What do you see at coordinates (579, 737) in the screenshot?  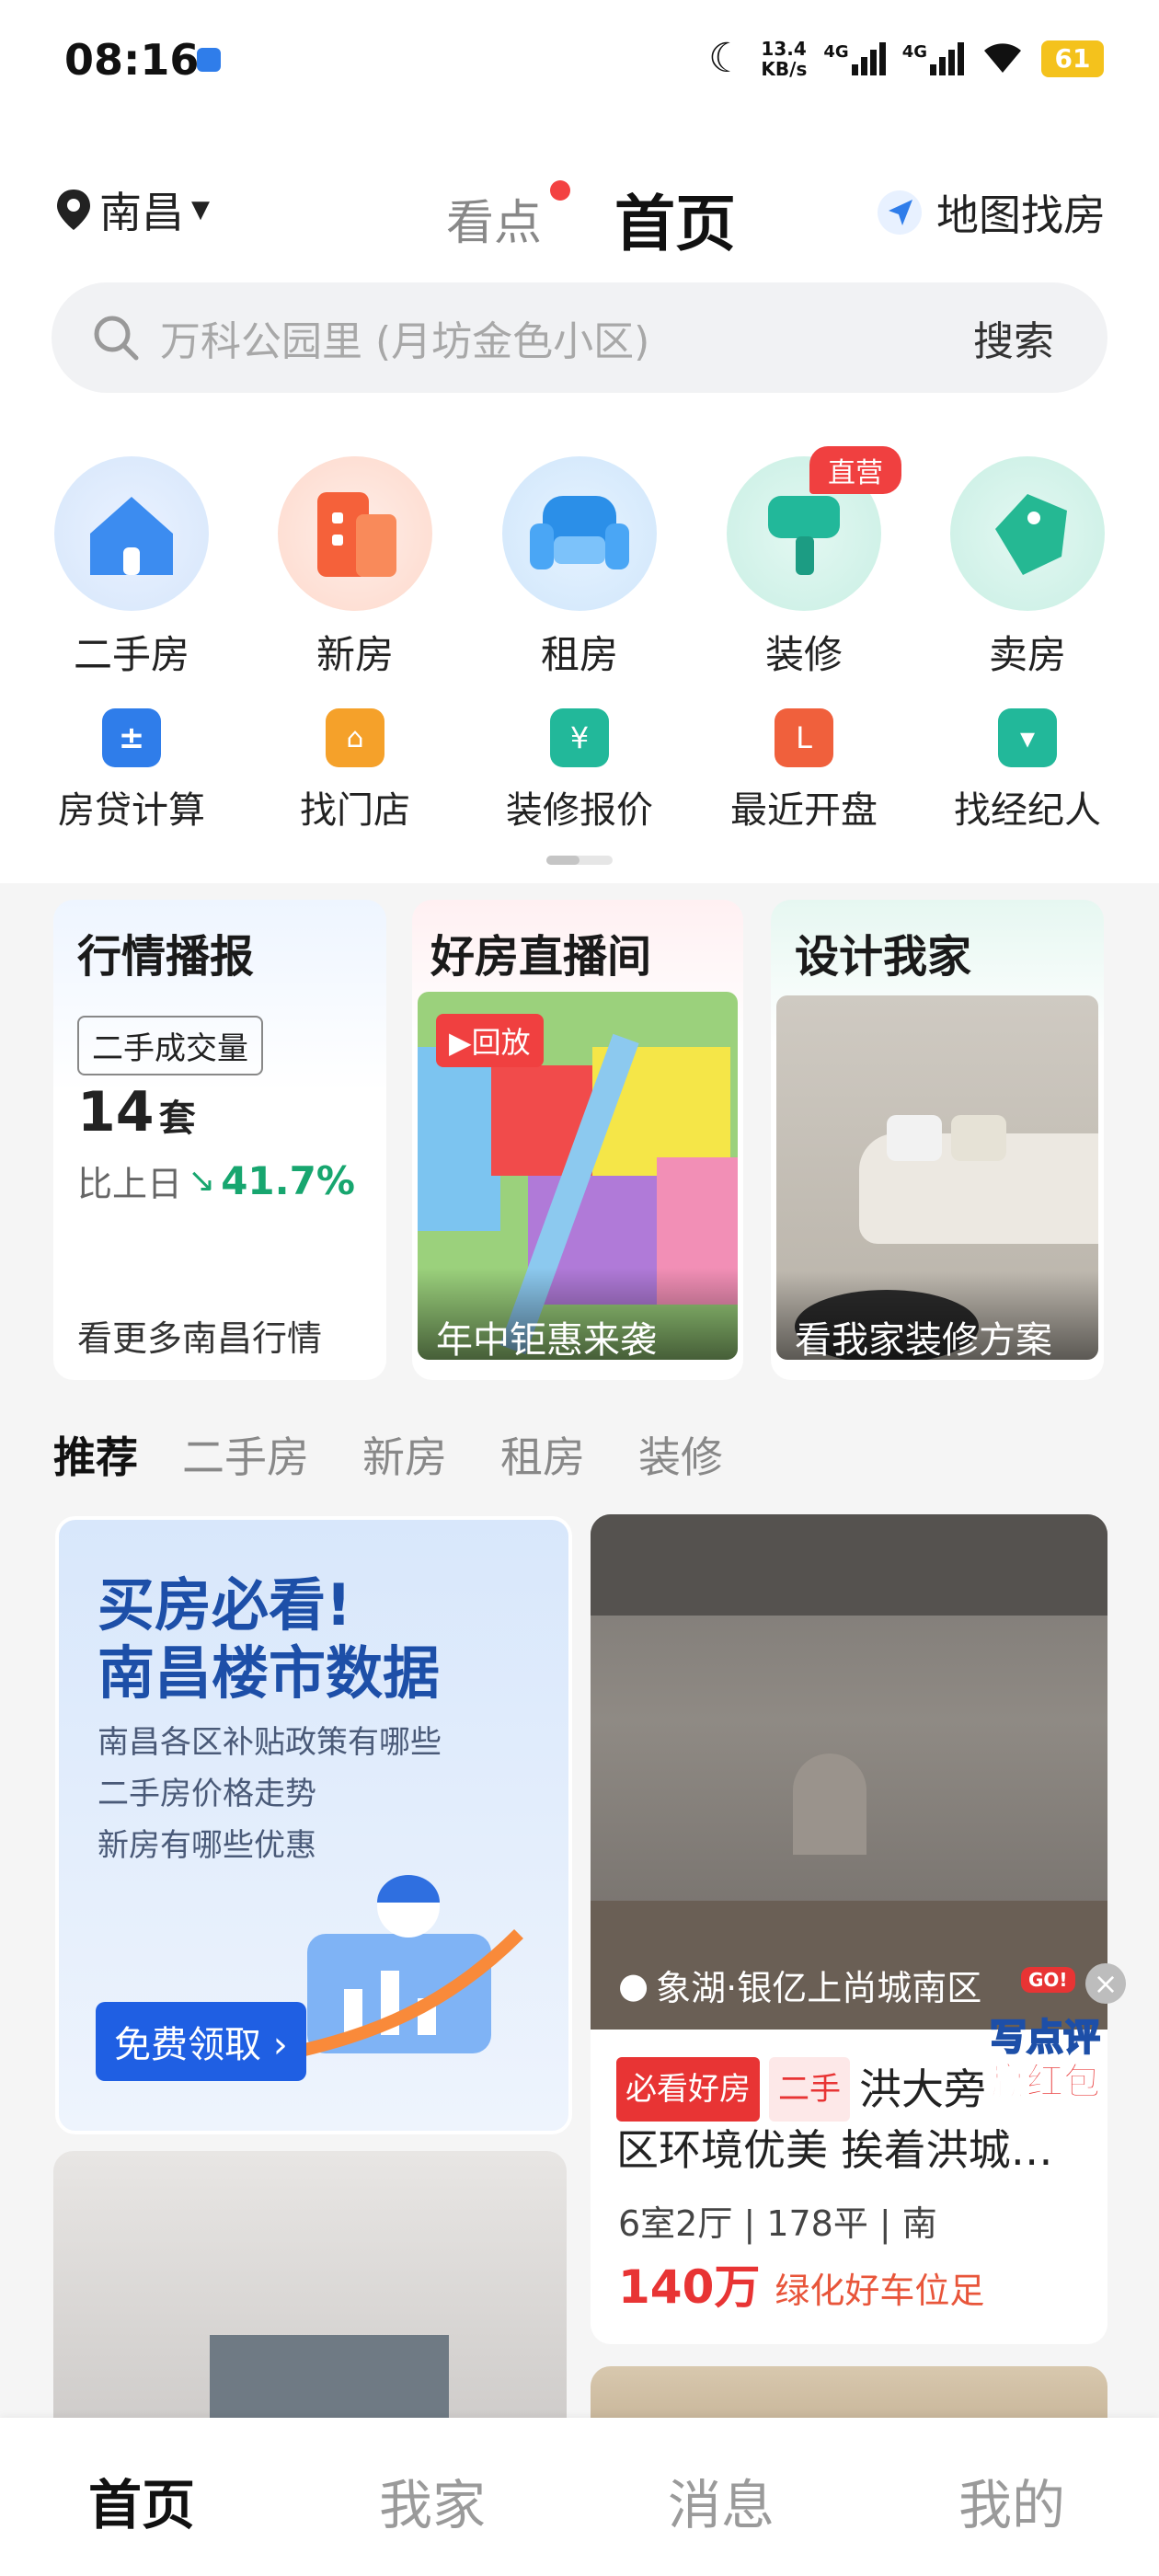 I see `wallet-icon: ¥` at bounding box center [579, 737].